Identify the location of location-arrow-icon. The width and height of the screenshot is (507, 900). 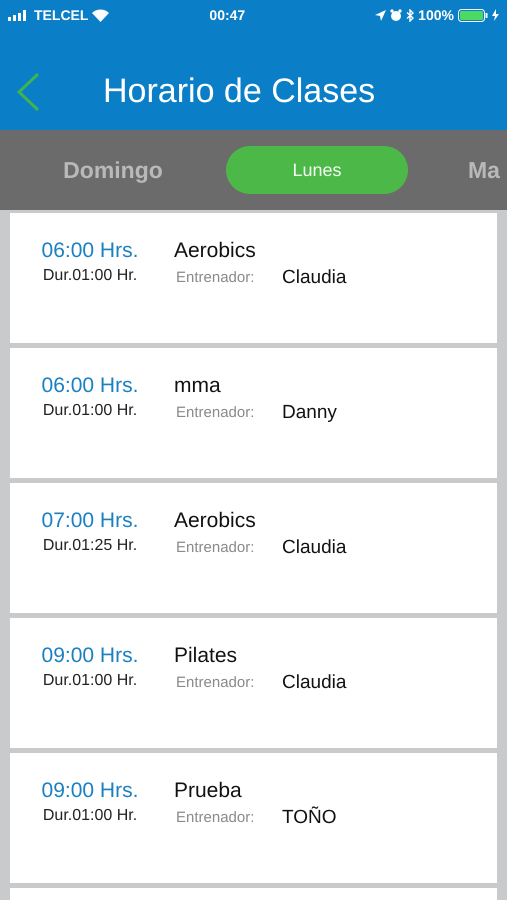
(380, 15).